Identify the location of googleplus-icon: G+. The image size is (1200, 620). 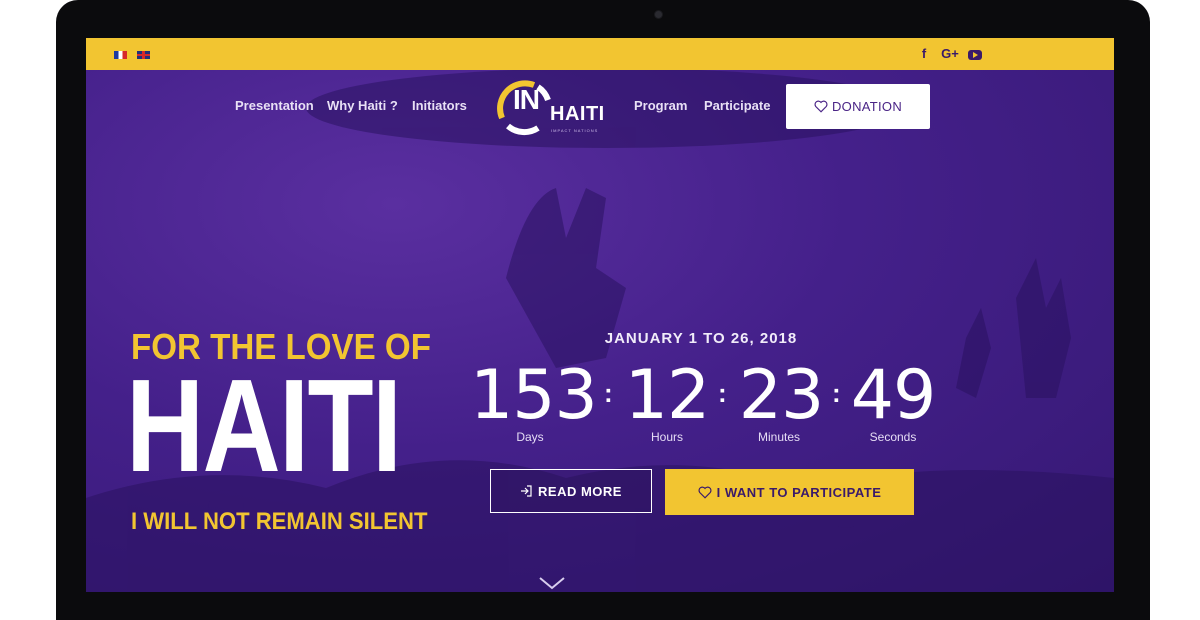
(950, 54).